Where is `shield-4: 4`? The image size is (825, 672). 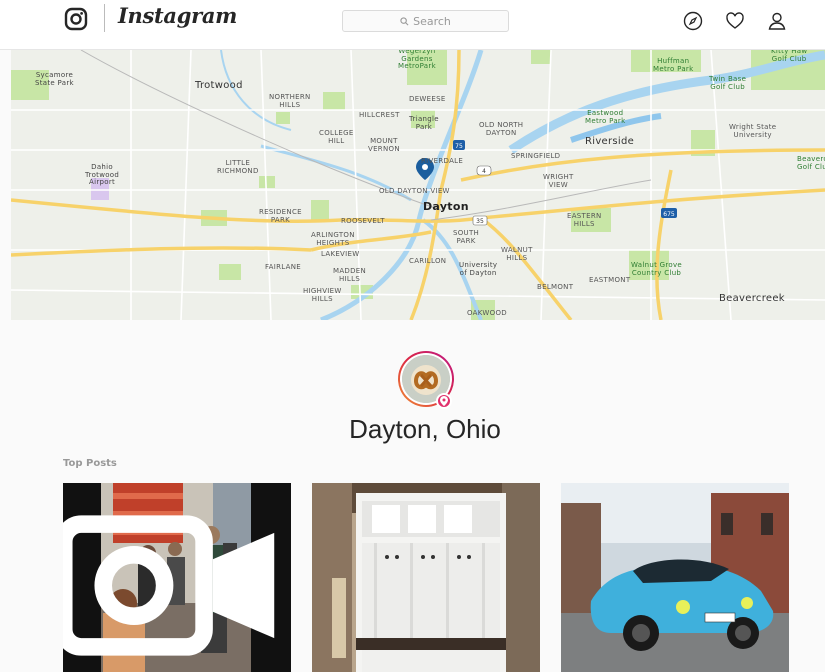
shield-4: 4 is located at coordinates (484, 171).